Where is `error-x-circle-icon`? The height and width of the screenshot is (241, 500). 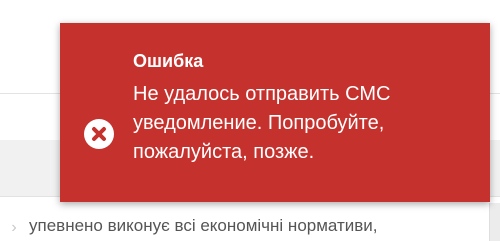
error-x-circle-icon is located at coordinates (99, 134).